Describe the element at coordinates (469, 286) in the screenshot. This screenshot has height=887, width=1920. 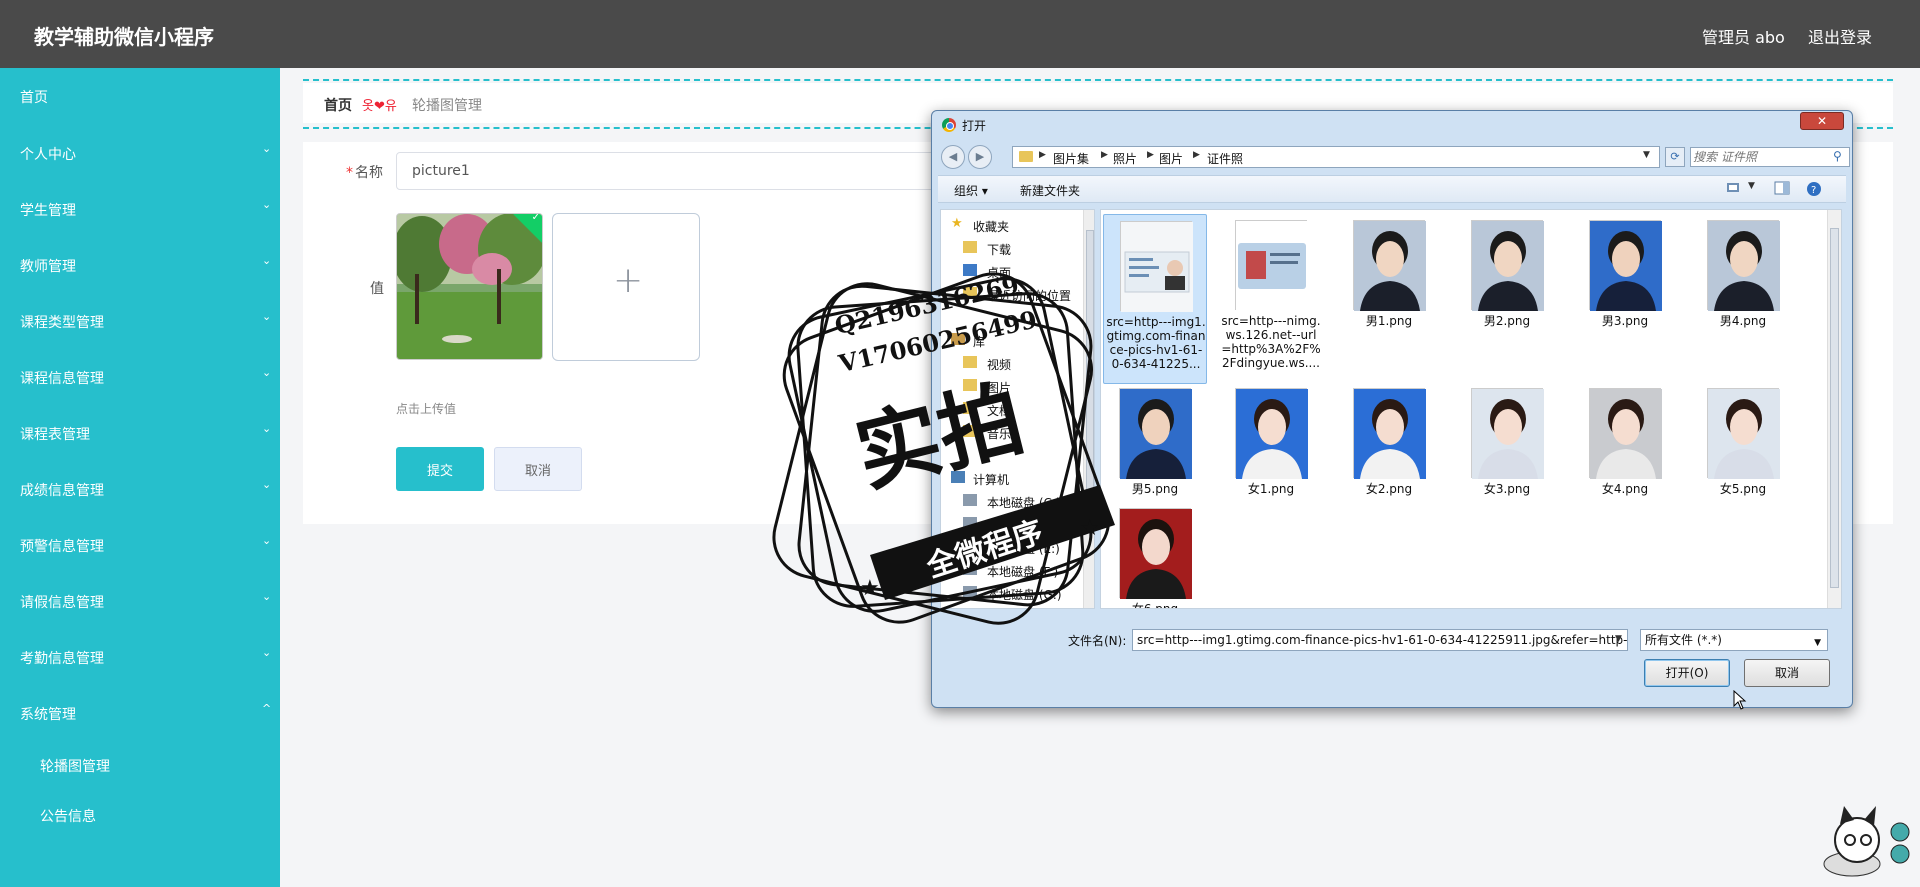
I see `uploaded-image-thumbnail: ✓` at that location.